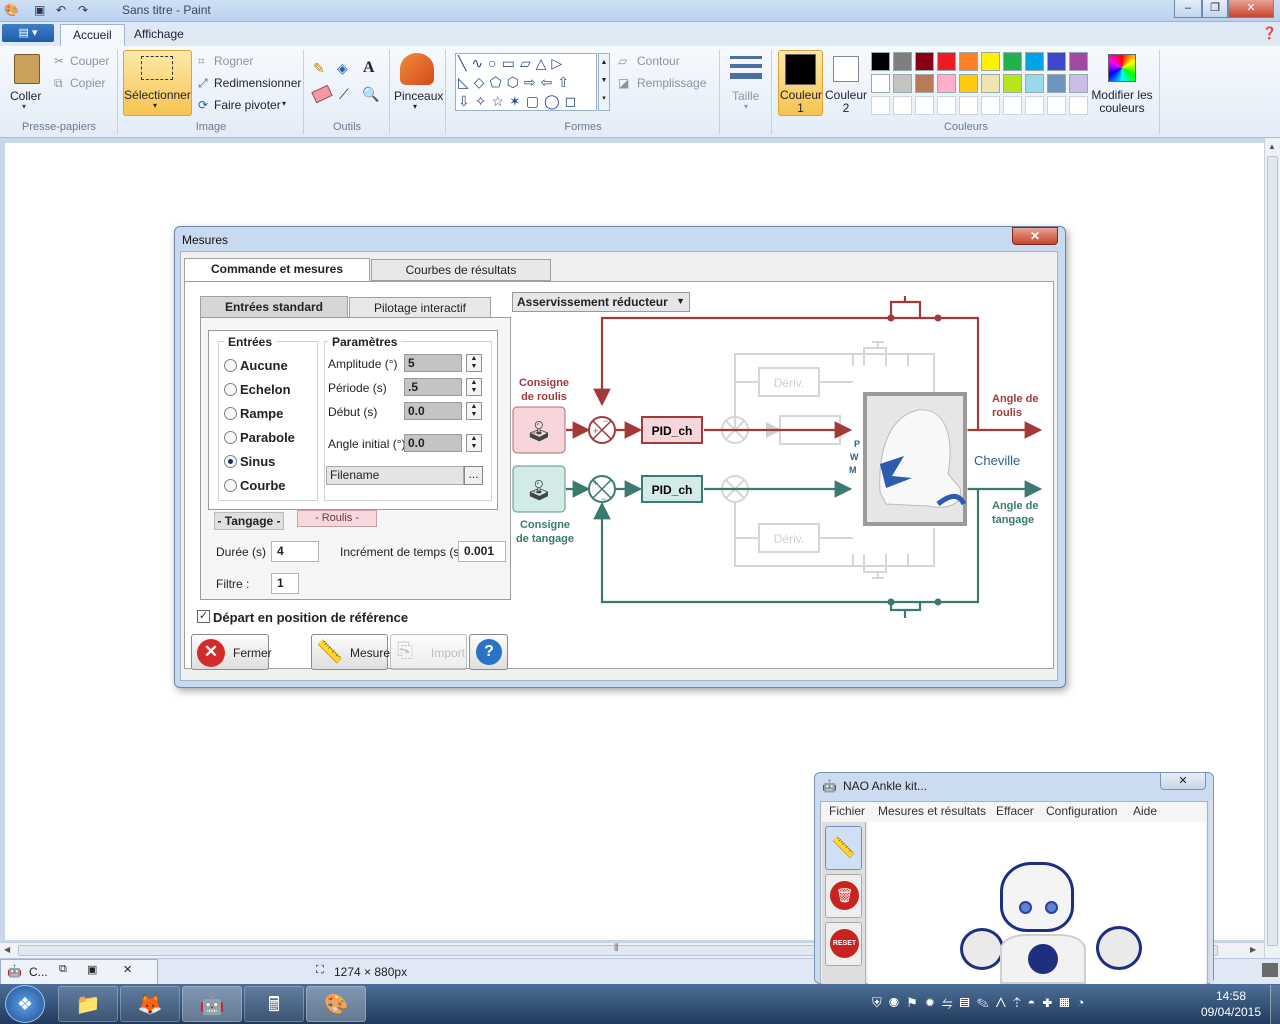  I want to click on restore-icon: ⧉, so click(63, 969).